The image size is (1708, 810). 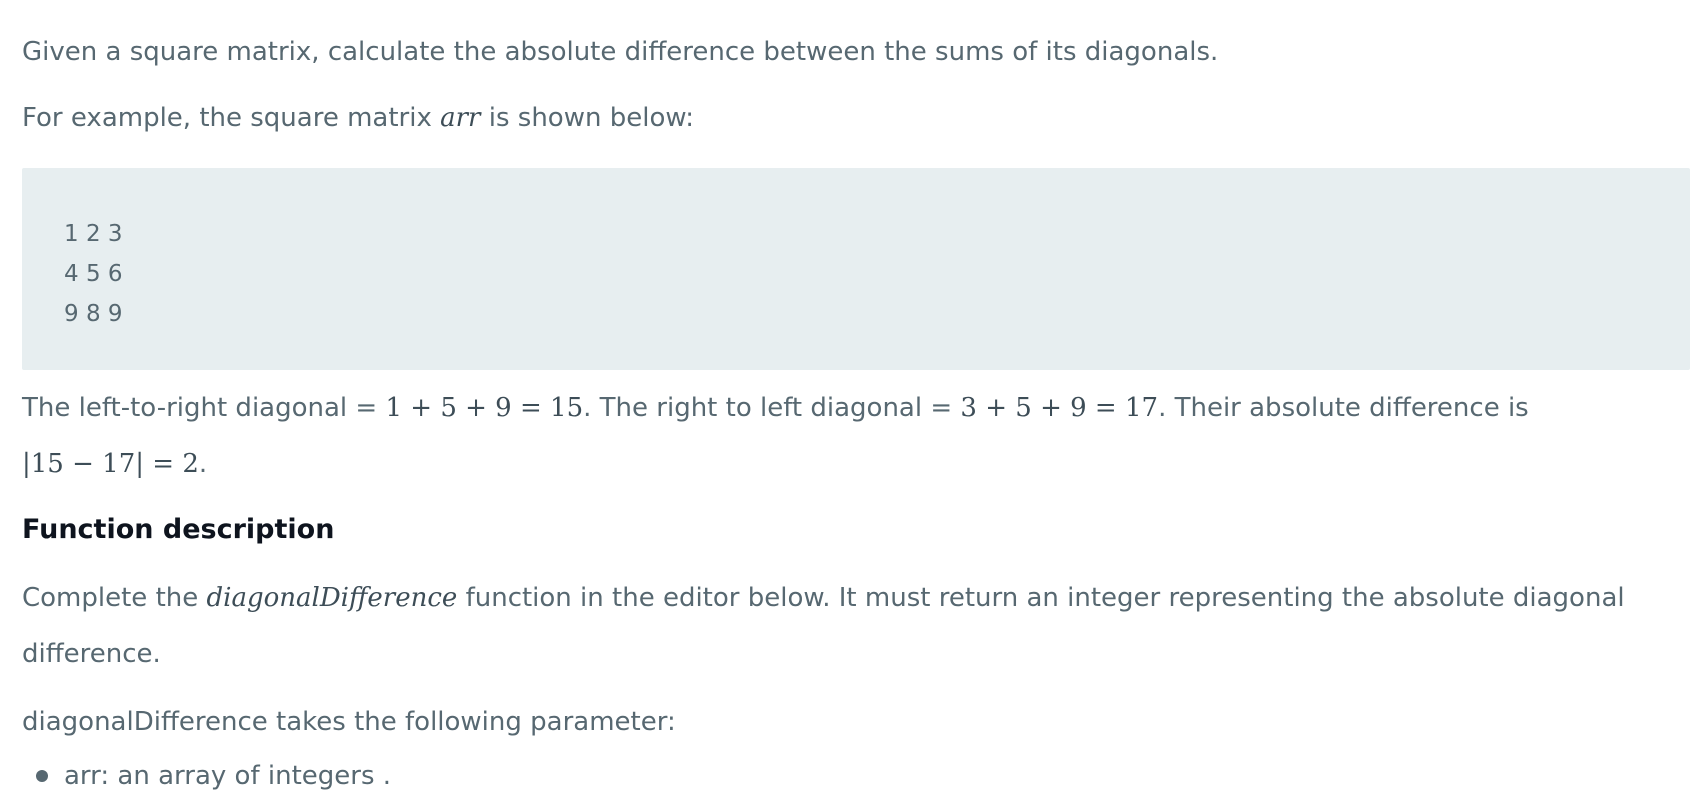 What do you see at coordinates (93, 234) in the screenshot?
I see `matrix-row: 1 2 3` at bounding box center [93, 234].